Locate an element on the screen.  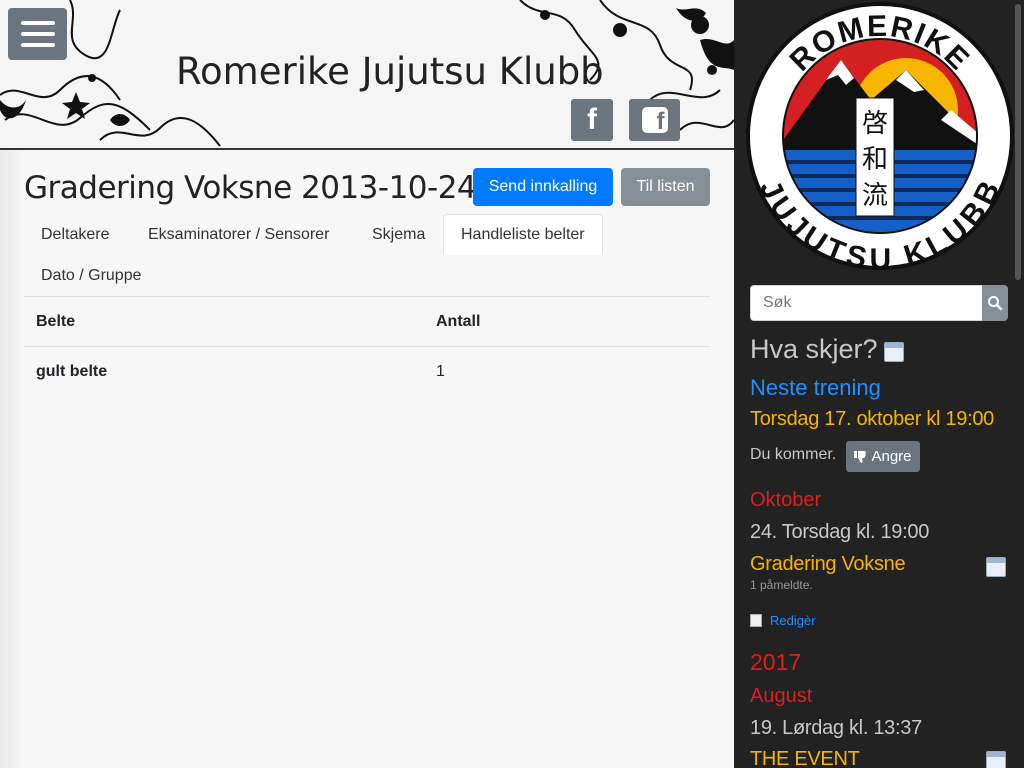
menu-button is located at coordinates (37, 34).